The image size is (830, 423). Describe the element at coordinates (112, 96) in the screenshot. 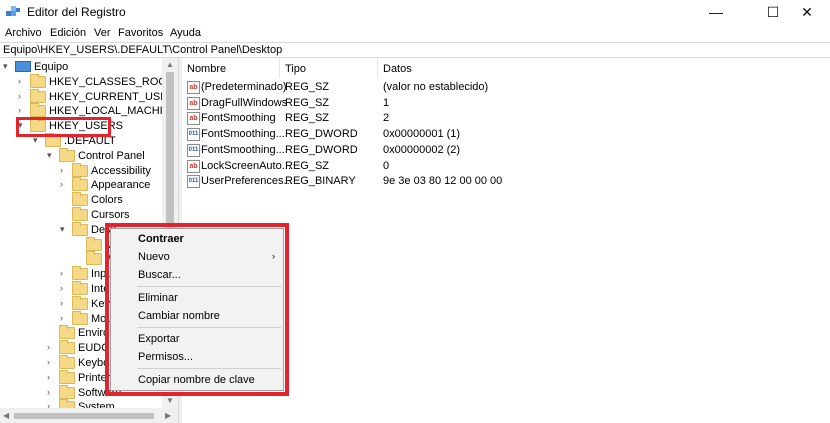

I see `tree-item-label: HKEY_CURRENT_USER` at that location.